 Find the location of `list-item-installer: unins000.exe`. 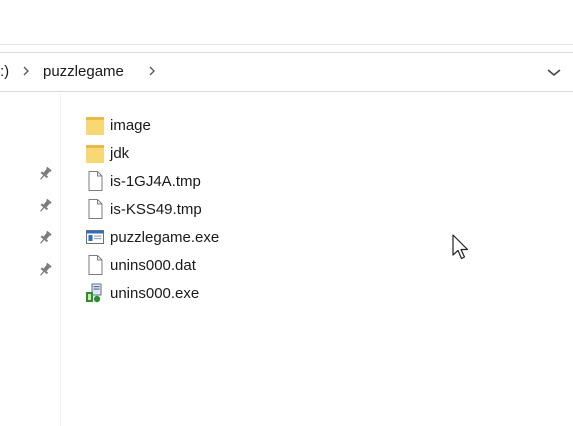

list-item-installer: unins000.exe is located at coordinates (142, 293).